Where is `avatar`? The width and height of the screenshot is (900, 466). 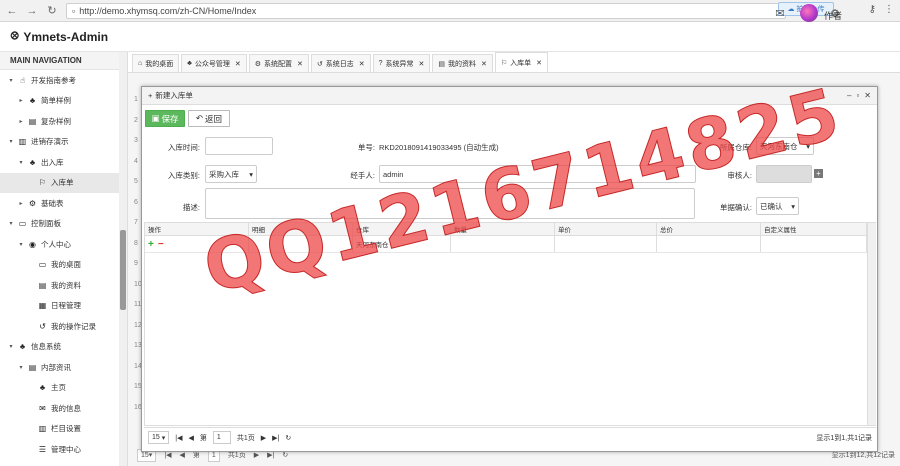
avatar is located at coordinates (809, 13).